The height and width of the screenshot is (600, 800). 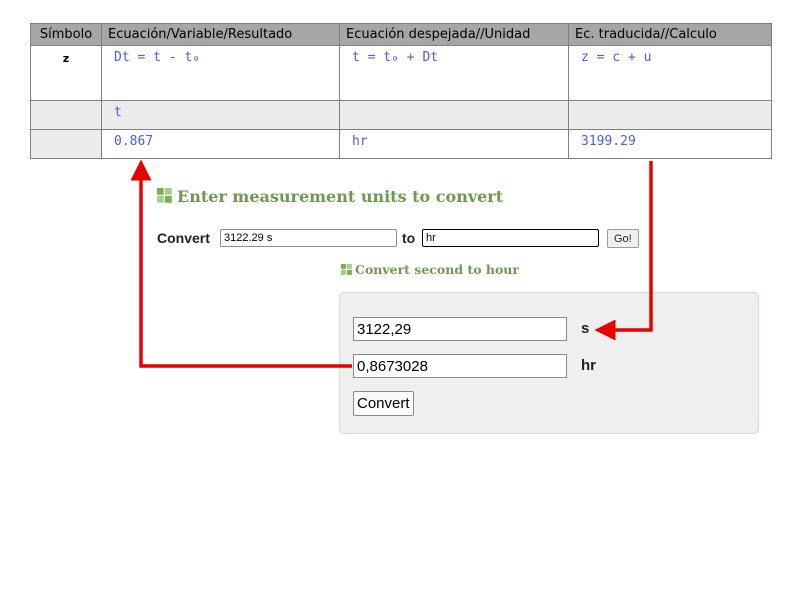 What do you see at coordinates (220, 115) in the screenshot?
I see `table-cell: t` at bounding box center [220, 115].